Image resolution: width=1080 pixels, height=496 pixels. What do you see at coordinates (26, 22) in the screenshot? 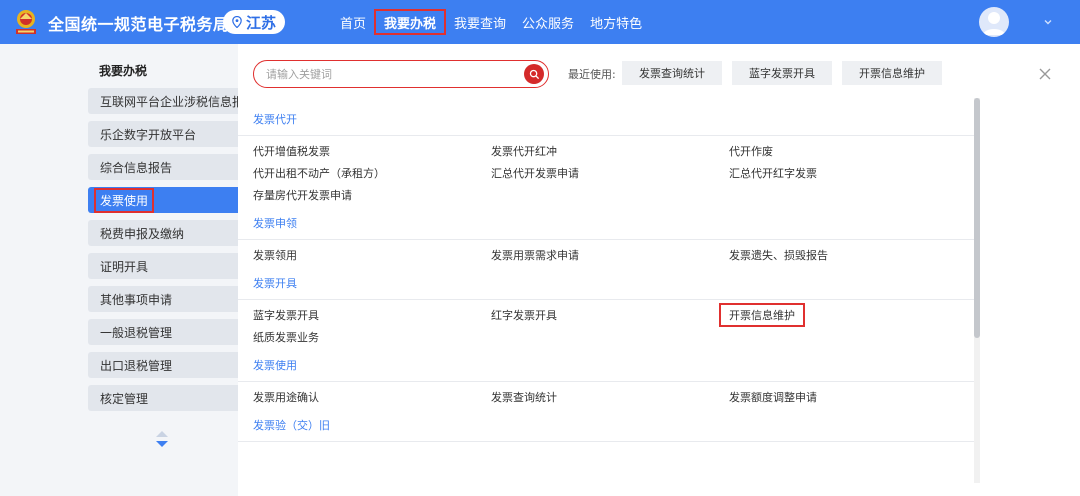
I see `tax-emblem-icon` at bounding box center [26, 22].